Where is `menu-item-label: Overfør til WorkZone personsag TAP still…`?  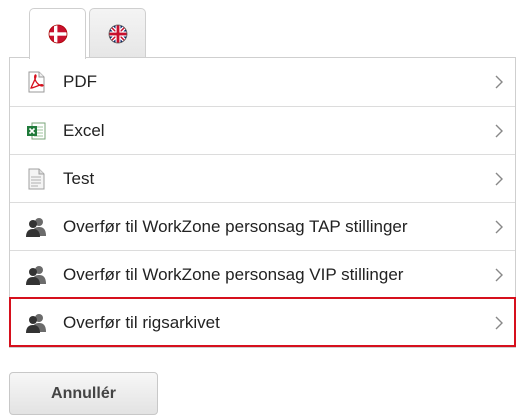
menu-item-label: Overfør til WorkZone personsag TAP still… is located at coordinates (235, 226).